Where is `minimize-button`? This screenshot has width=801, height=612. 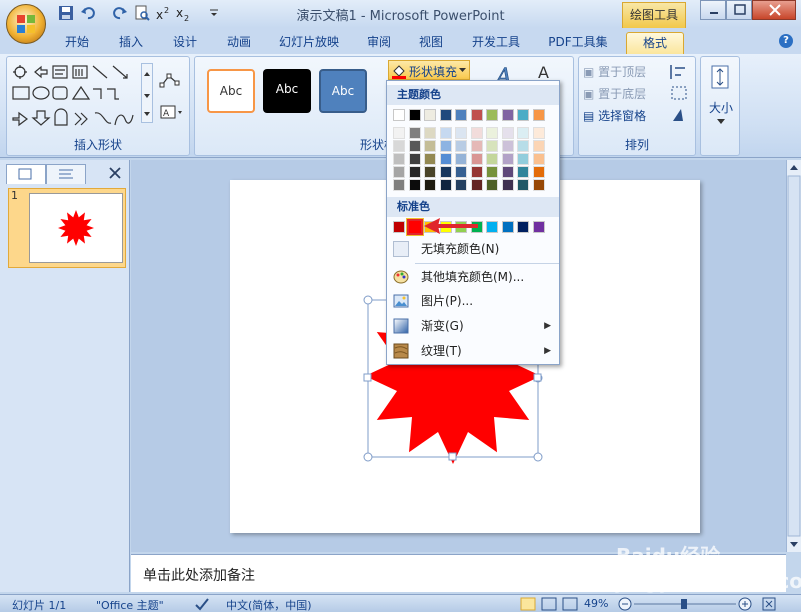
minimize-button is located at coordinates (713, 10).